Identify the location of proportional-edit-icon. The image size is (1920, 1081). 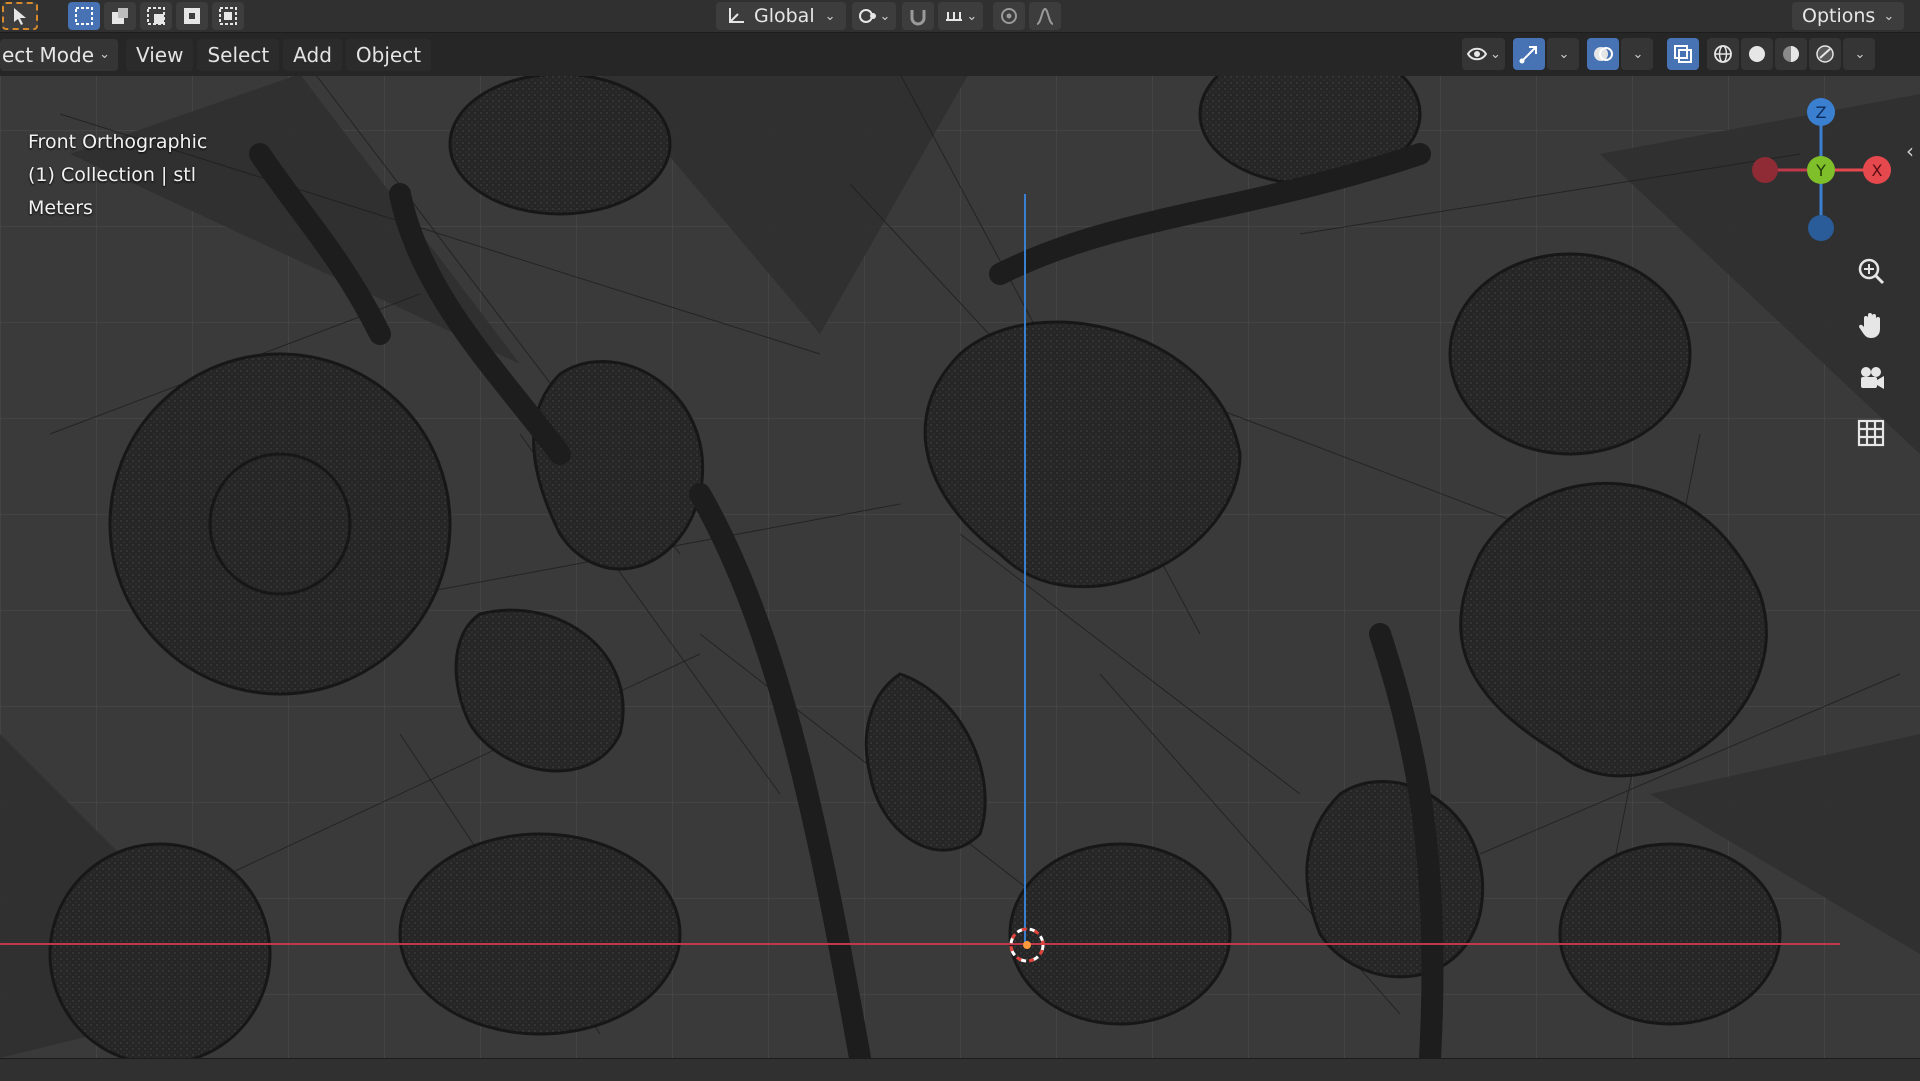
(1009, 16).